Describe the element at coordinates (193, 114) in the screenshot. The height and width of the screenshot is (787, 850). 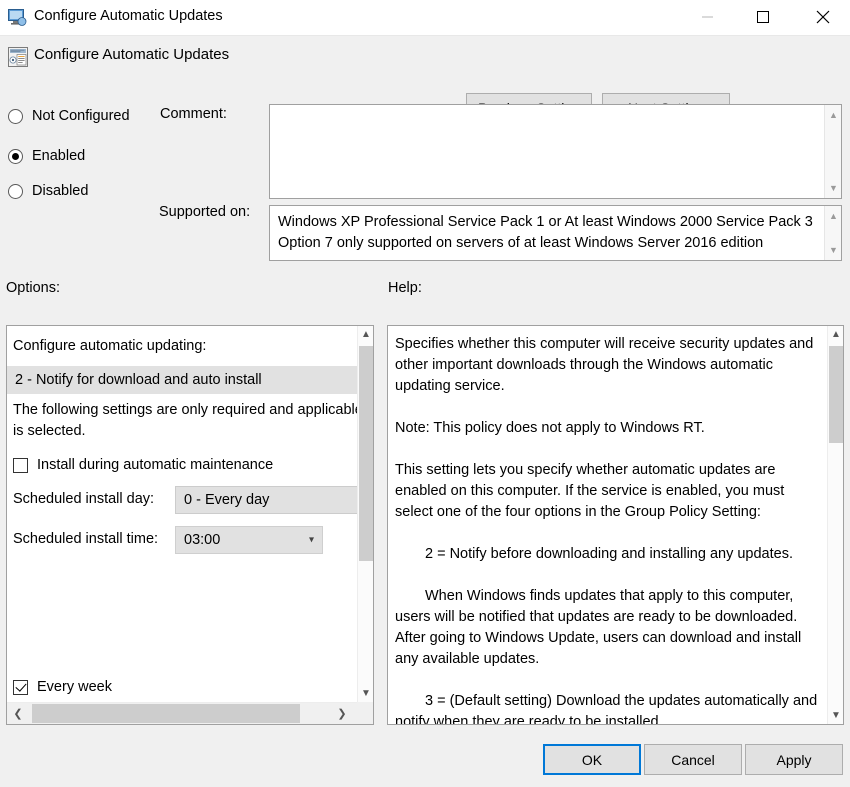
I see `comment-label: Comment:` at that location.